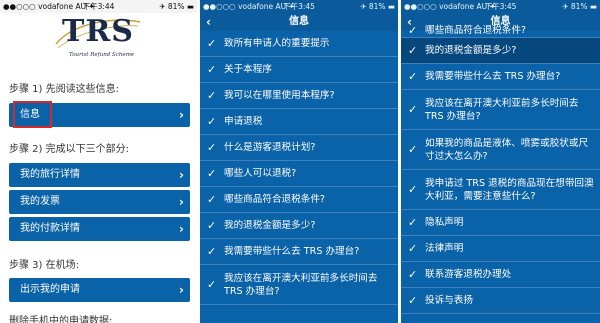 Image resolution: width=600 pixels, height=323 pixels. What do you see at coordinates (509, 189) in the screenshot?
I see `list-item-label: 我申请过 TRS 退税的商品现在想带回澳大利亚，需要注意些什么?` at bounding box center [509, 189].